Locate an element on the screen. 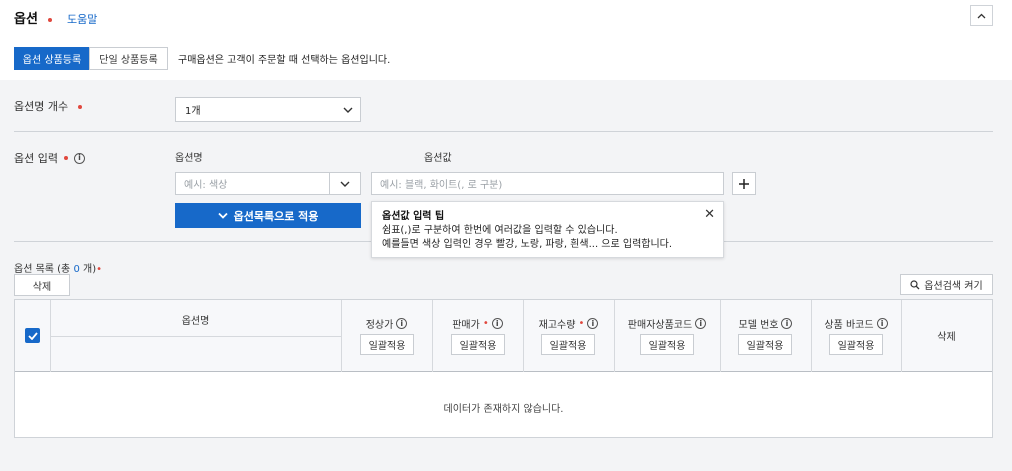  add-option-button is located at coordinates (744, 183).